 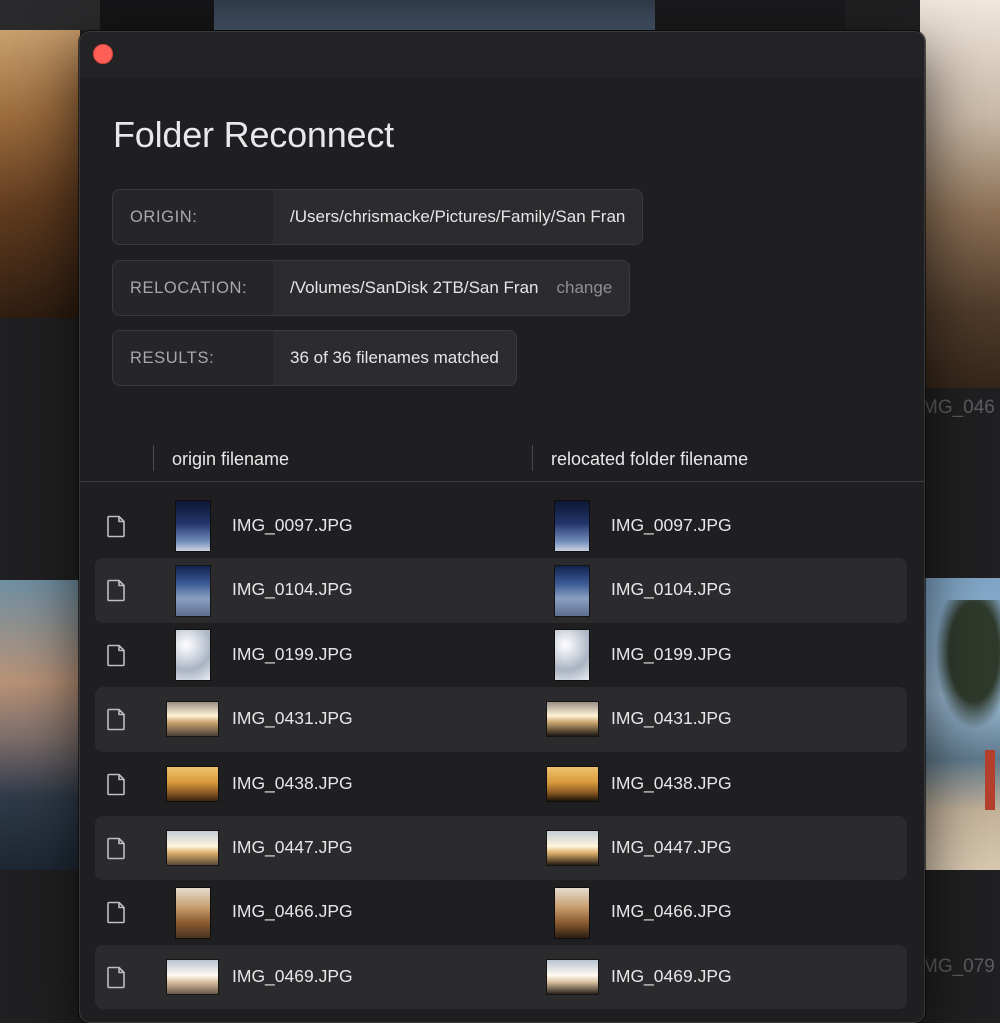 I want to click on table-row: IMG_0469.JPG IMG_0469.JPG, so click(x=501, y=977).